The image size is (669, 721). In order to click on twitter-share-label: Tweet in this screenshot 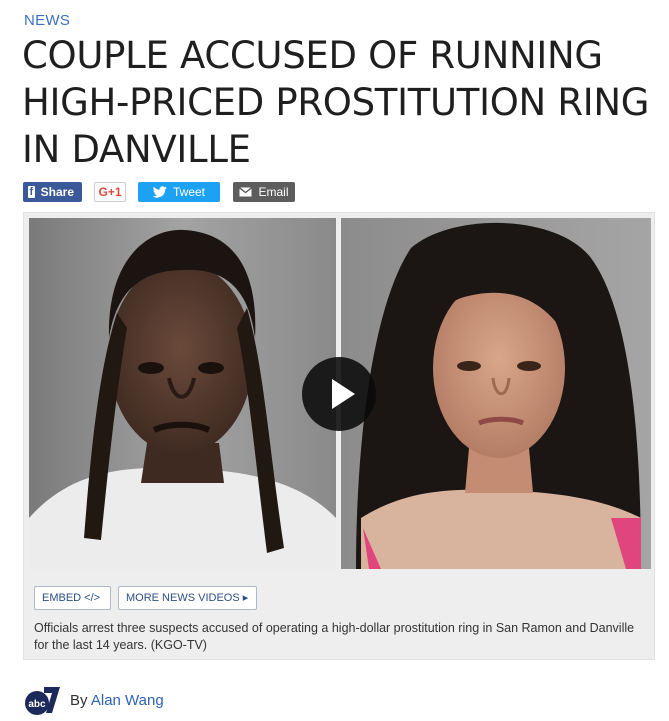, I will do `click(188, 192)`.